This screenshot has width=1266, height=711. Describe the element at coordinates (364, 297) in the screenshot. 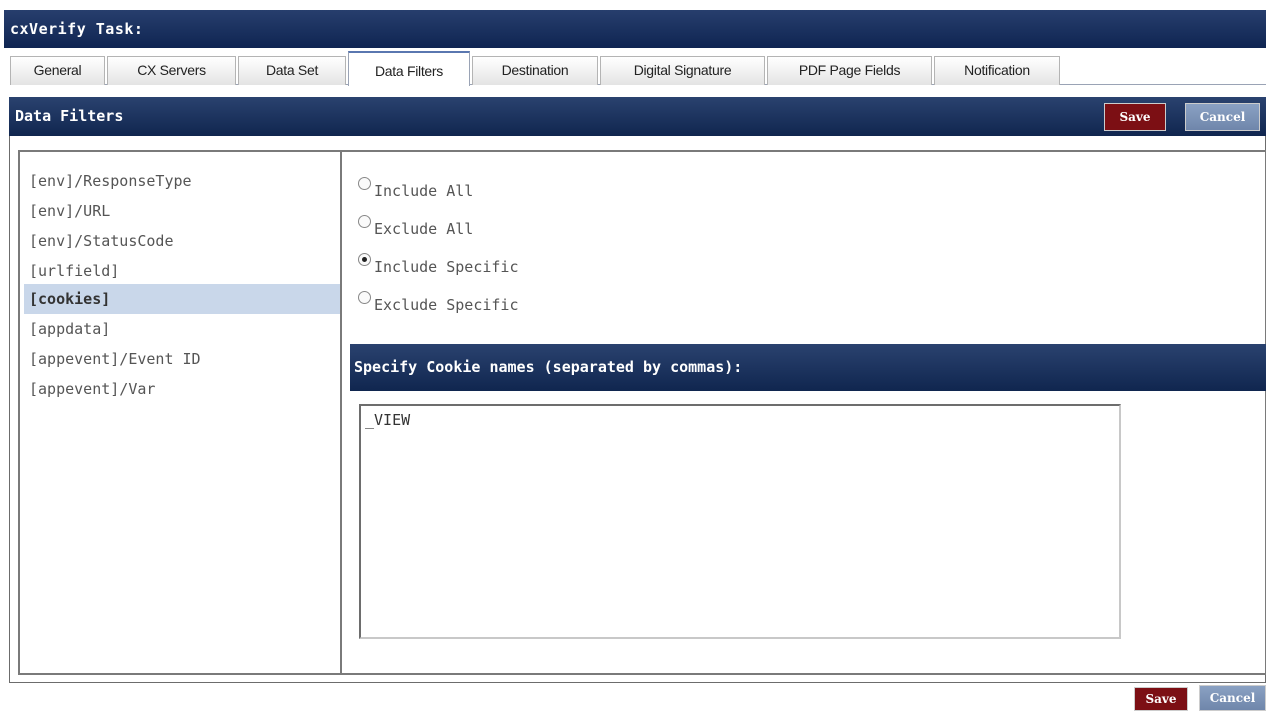

I see `radio-exclude-specific-control` at that location.